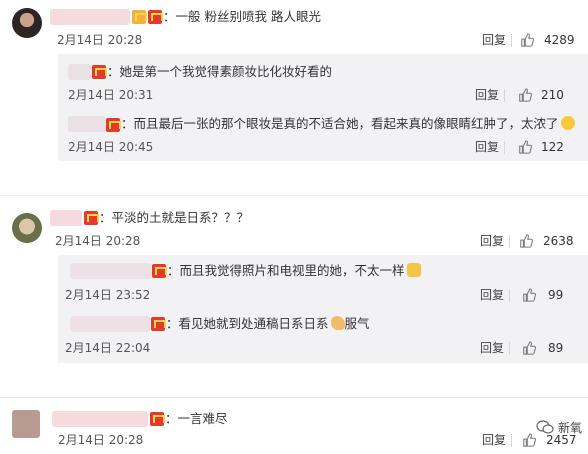 The image size is (588, 454). What do you see at coordinates (174, 217) in the screenshot?
I see `comment-text: ：平淡的土就是日系？？？` at bounding box center [174, 217].